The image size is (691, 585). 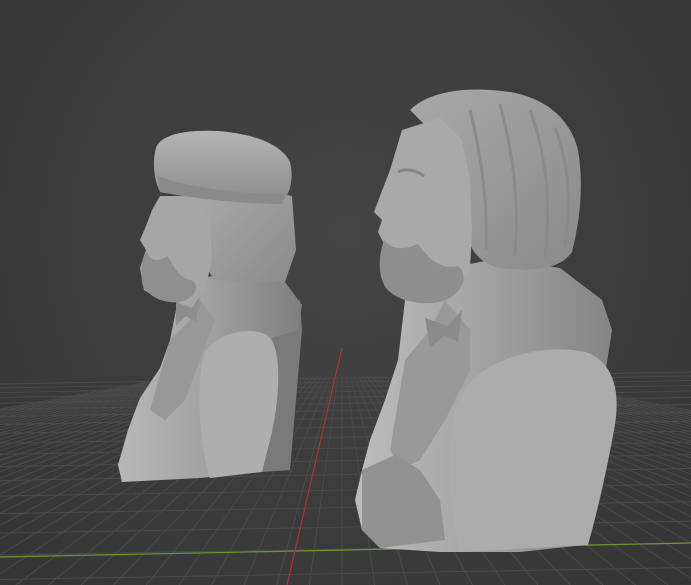 What do you see at coordinates (533, 450) in the screenshot?
I see `bust2-shoulder-cut` at bounding box center [533, 450].